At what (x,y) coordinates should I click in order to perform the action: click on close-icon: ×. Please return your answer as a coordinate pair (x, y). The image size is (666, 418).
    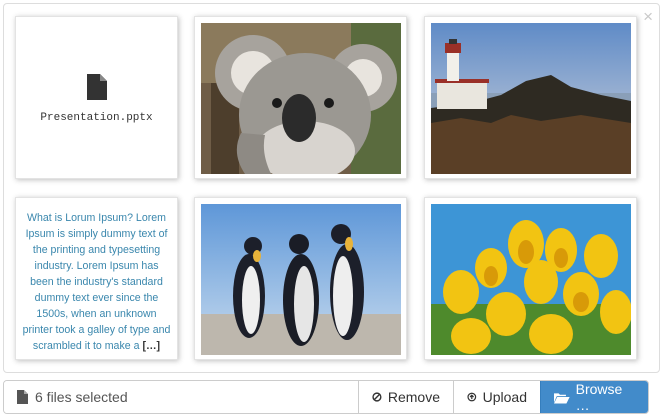
    Looking at the image, I should click on (648, 16).